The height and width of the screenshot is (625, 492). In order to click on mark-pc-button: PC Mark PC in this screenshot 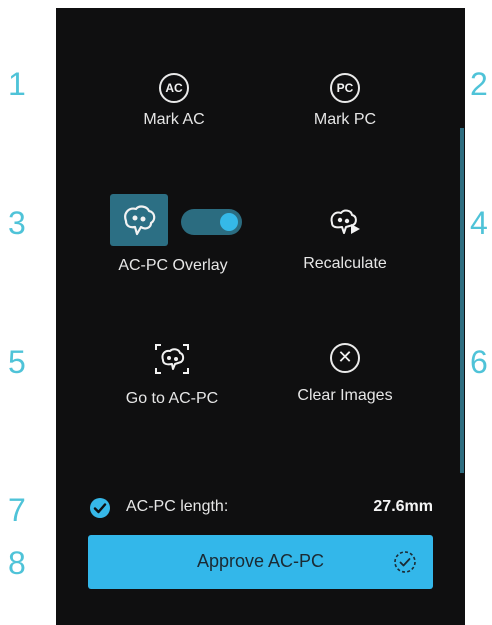, I will do `click(345, 101)`.